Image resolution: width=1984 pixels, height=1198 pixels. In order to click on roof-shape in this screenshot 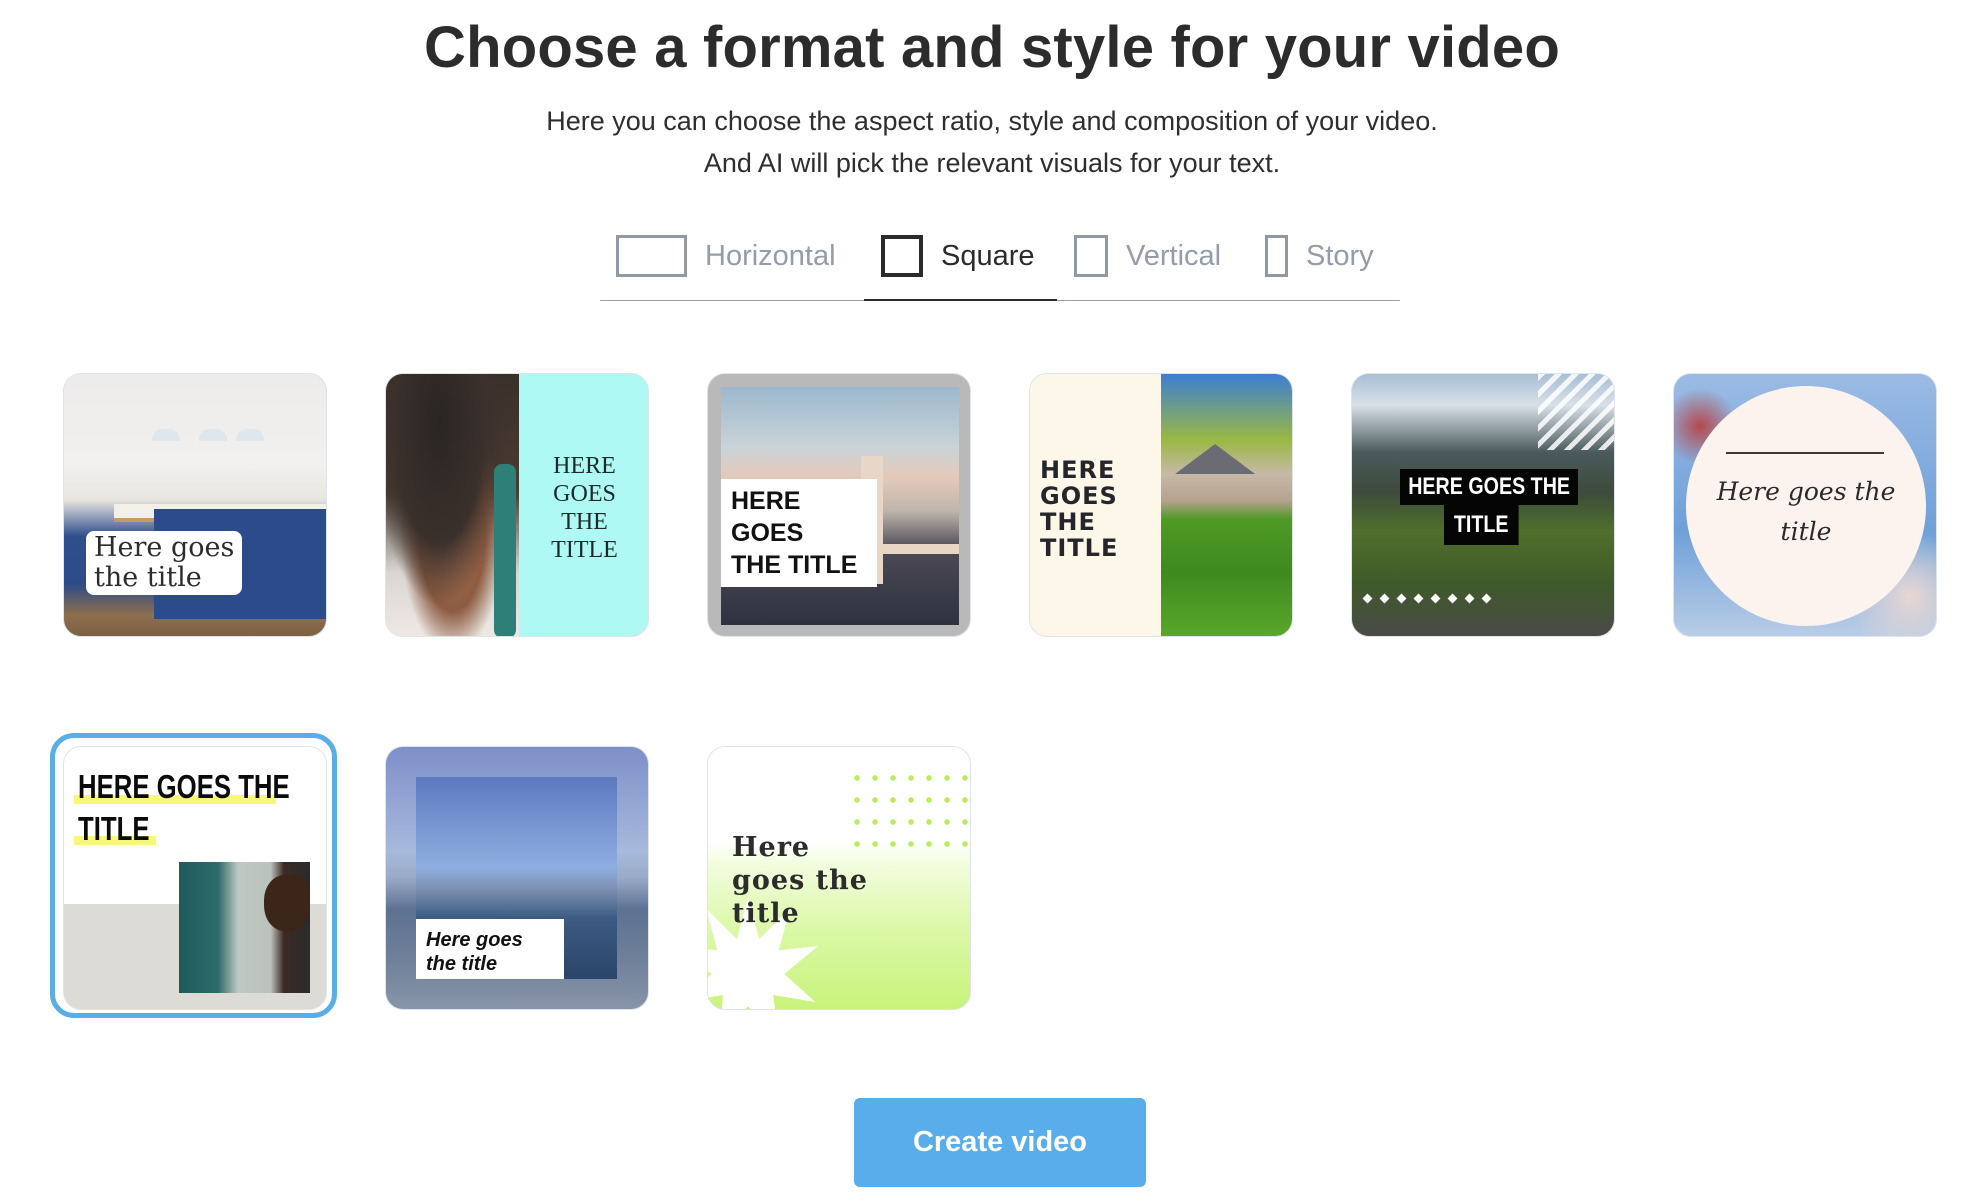, I will do `click(1215, 459)`.